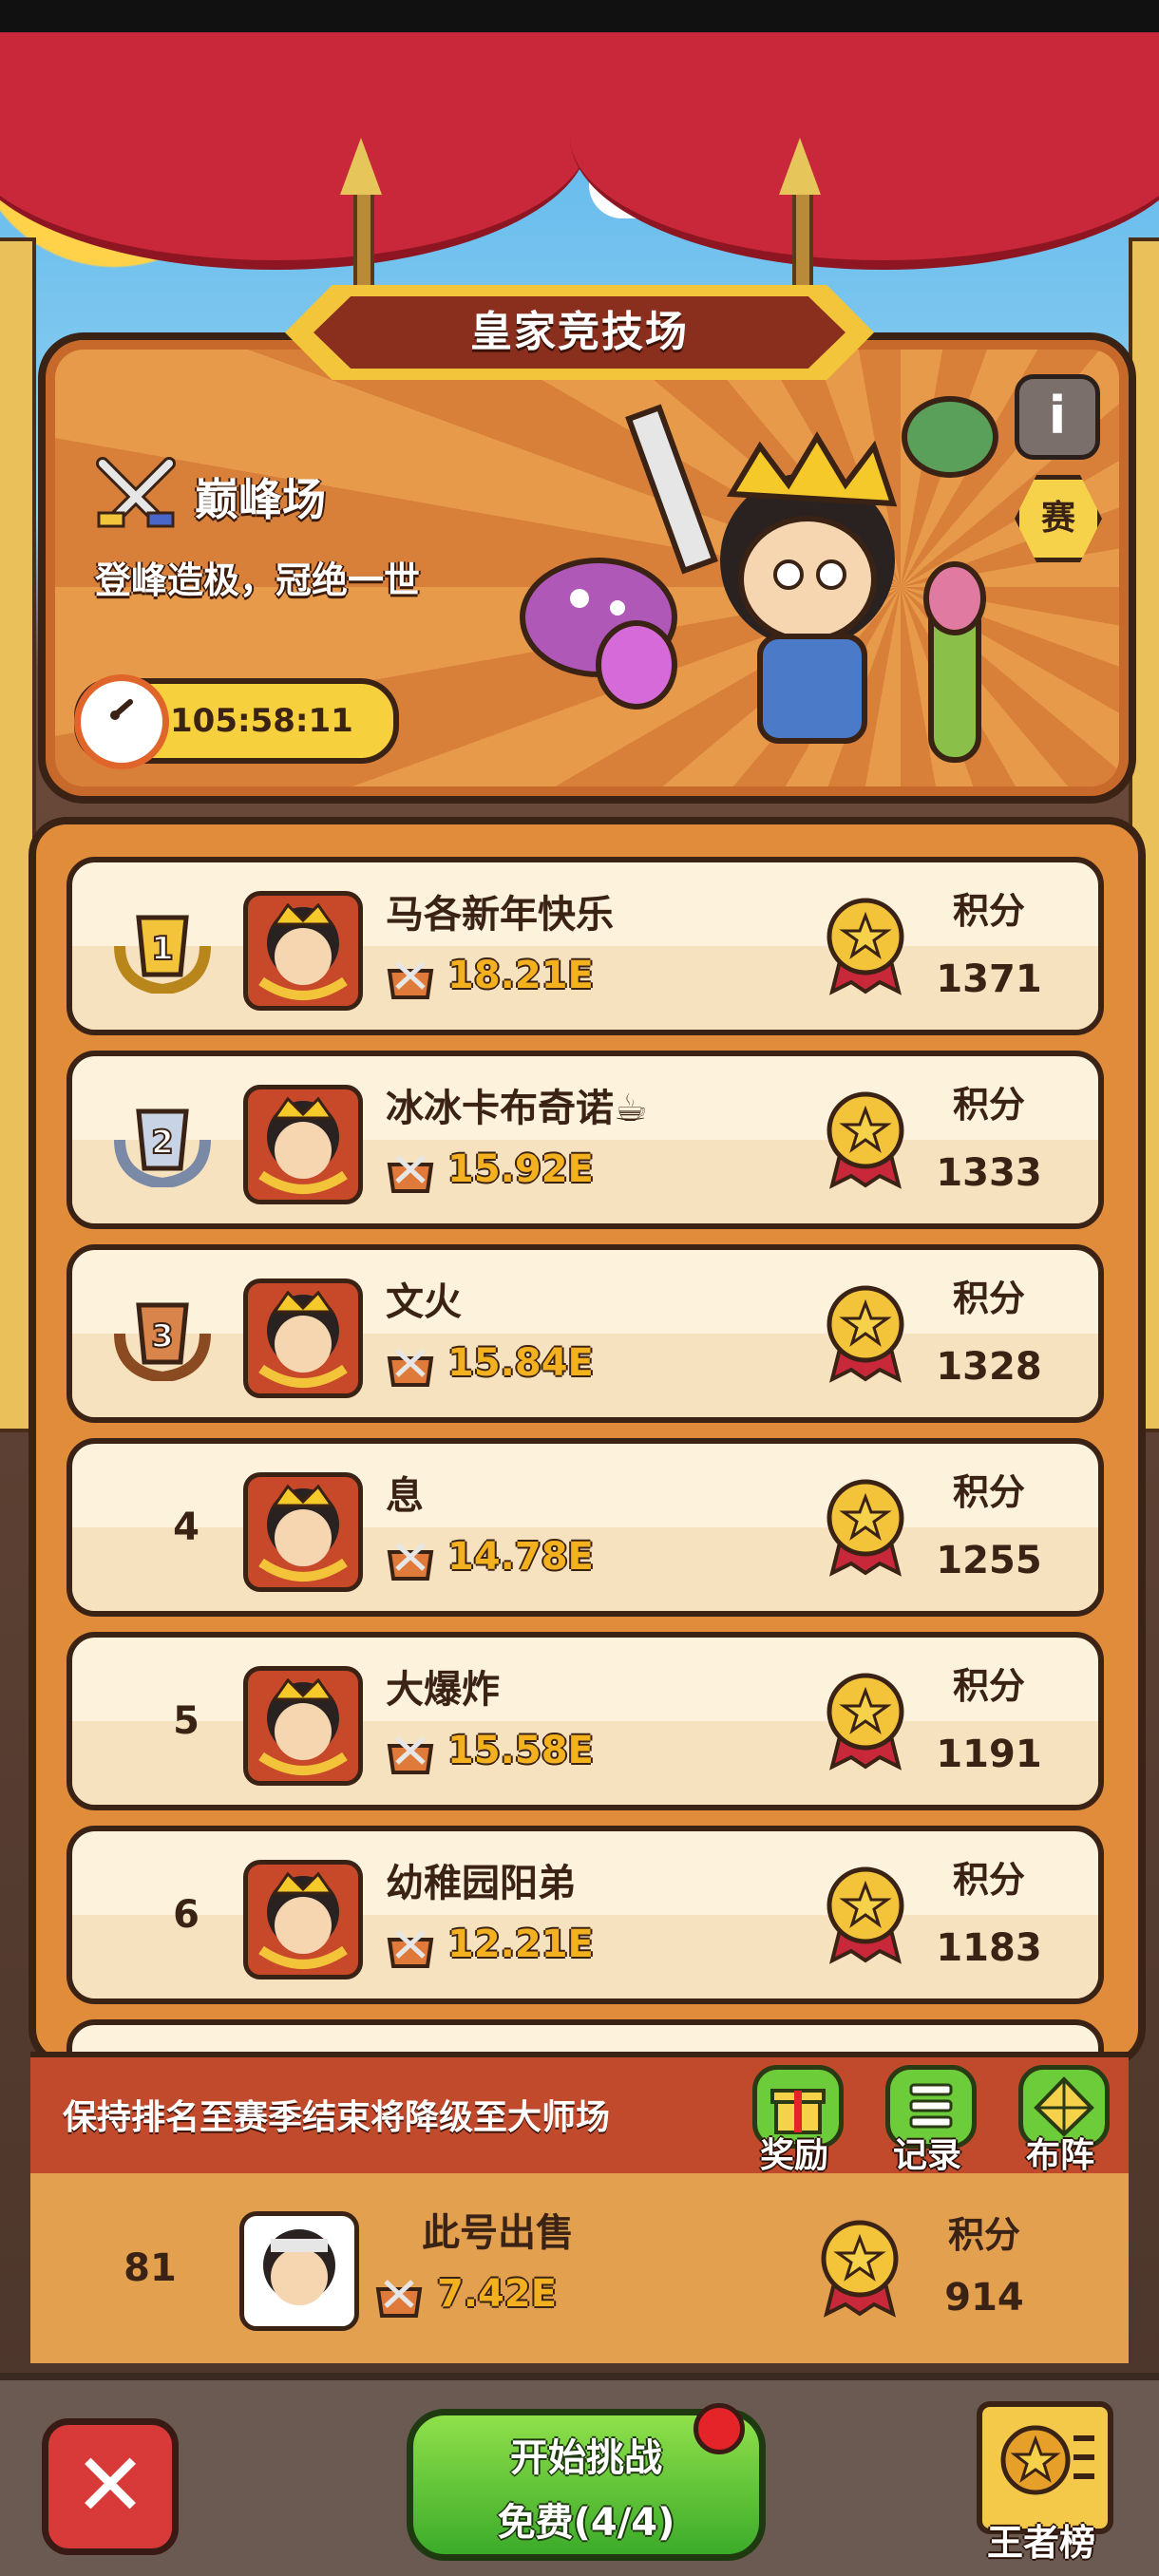 This screenshot has width=1159, height=2576. Describe the element at coordinates (585, 1140) in the screenshot. I see `ranking-row: 2 冰冰卡布奇诺☕ 15.92E 积分 1333` at that location.